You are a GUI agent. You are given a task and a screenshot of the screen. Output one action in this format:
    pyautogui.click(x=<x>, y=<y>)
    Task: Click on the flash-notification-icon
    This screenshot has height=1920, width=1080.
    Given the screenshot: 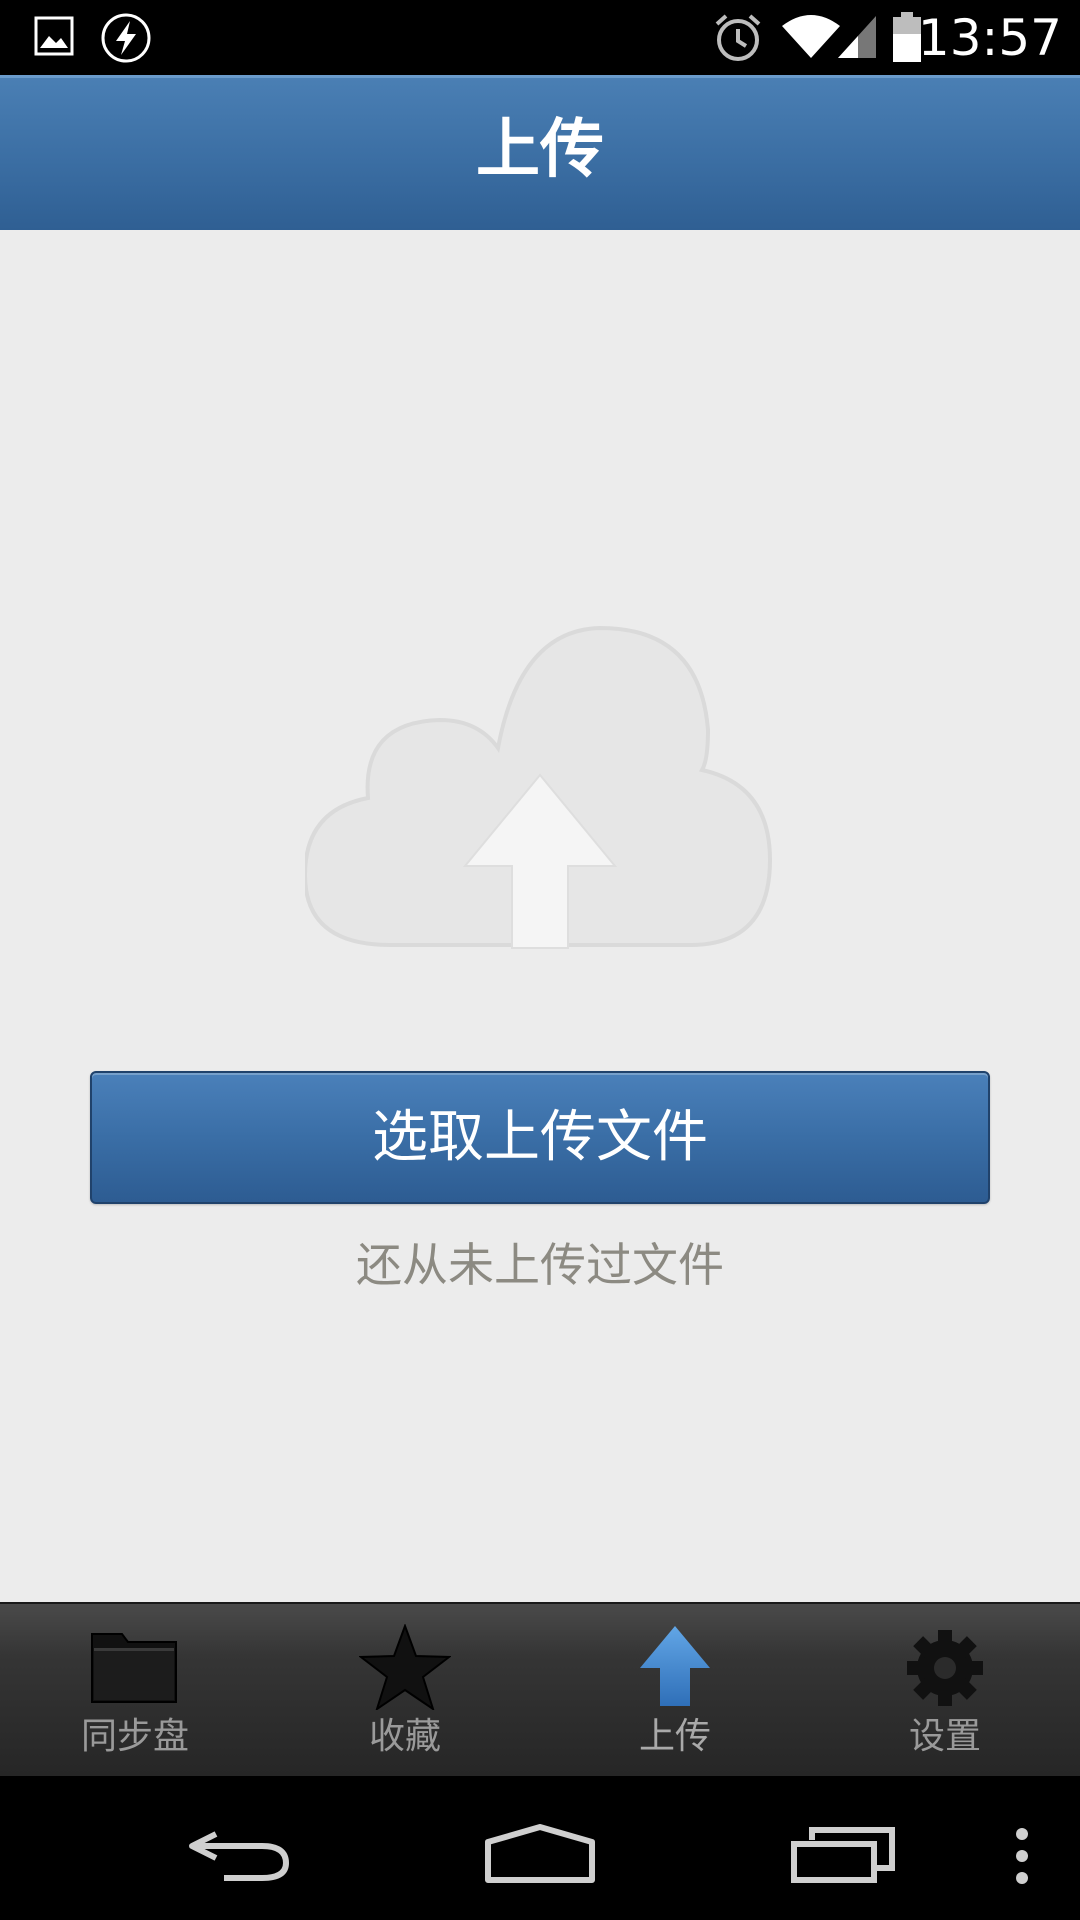 What is the action you would take?
    pyautogui.click(x=126, y=38)
    